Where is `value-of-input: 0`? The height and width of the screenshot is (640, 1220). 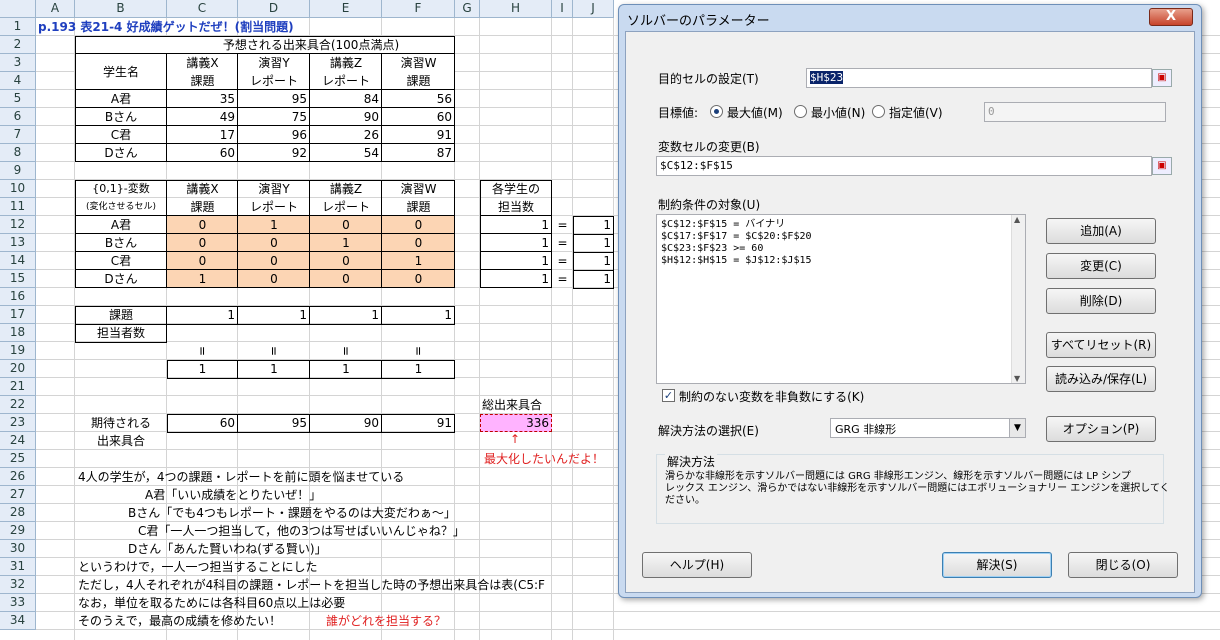
value-of-input: 0 is located at coordinates (1075, 112).